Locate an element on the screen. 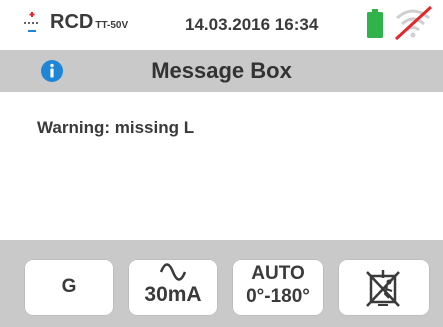  touch-contact-button is located at coordinates (384, 287).